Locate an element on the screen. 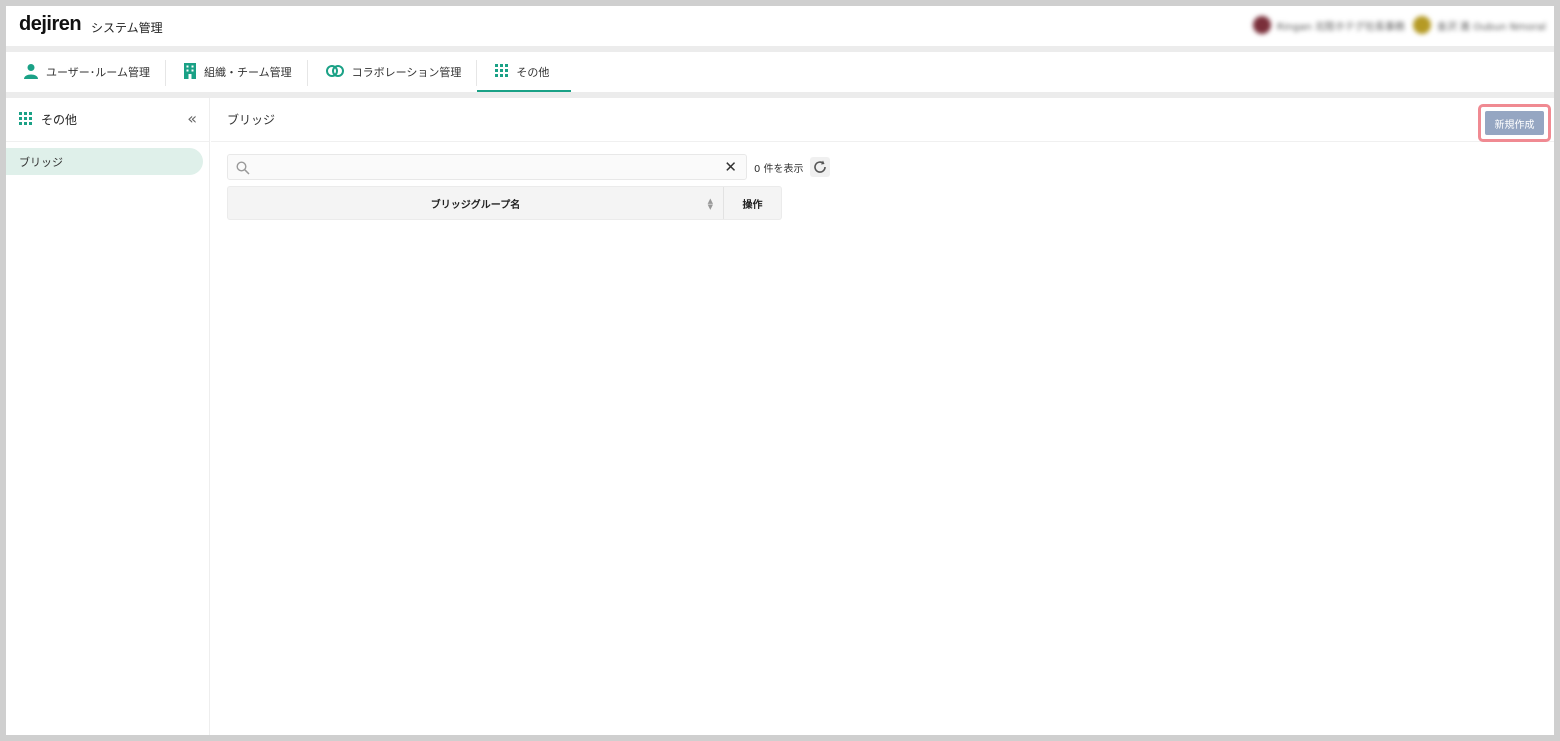  tab-label: コラボレーション管理 is located at coordinates (406, 72).